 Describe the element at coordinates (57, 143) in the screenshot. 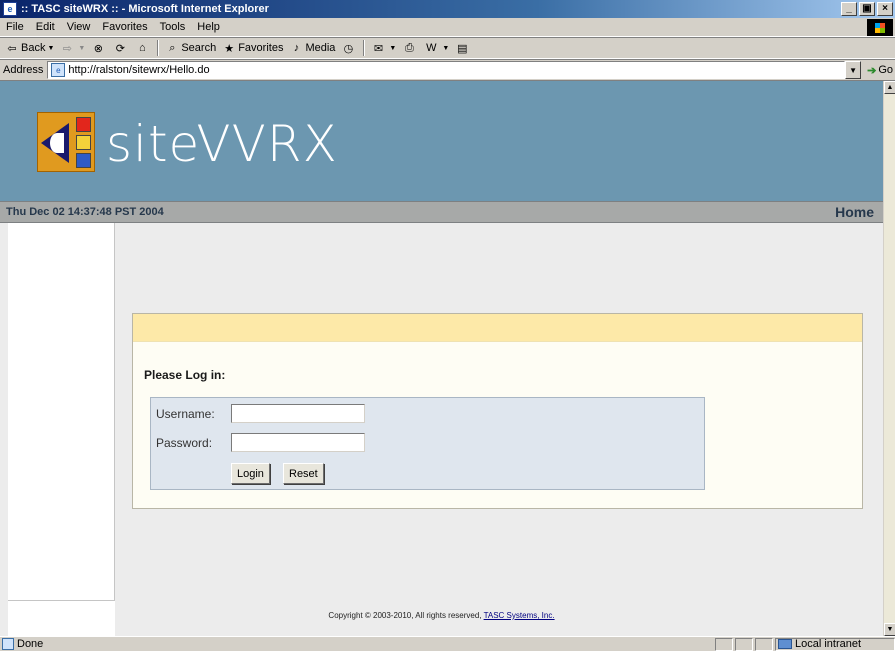

I see `logo-eye-inner` at that location.